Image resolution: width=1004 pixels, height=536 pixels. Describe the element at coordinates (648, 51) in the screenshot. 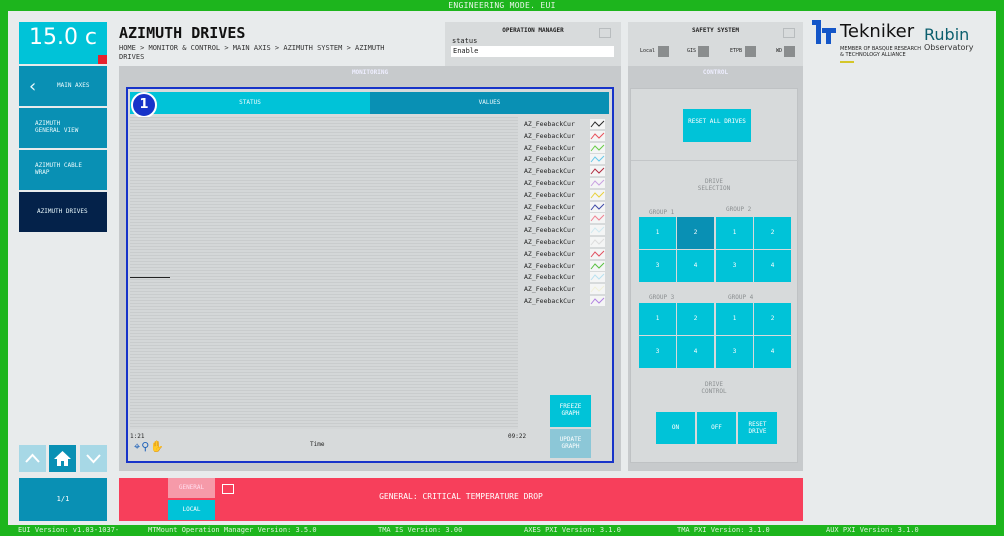

I see `safety-label-local: Local` at that location.